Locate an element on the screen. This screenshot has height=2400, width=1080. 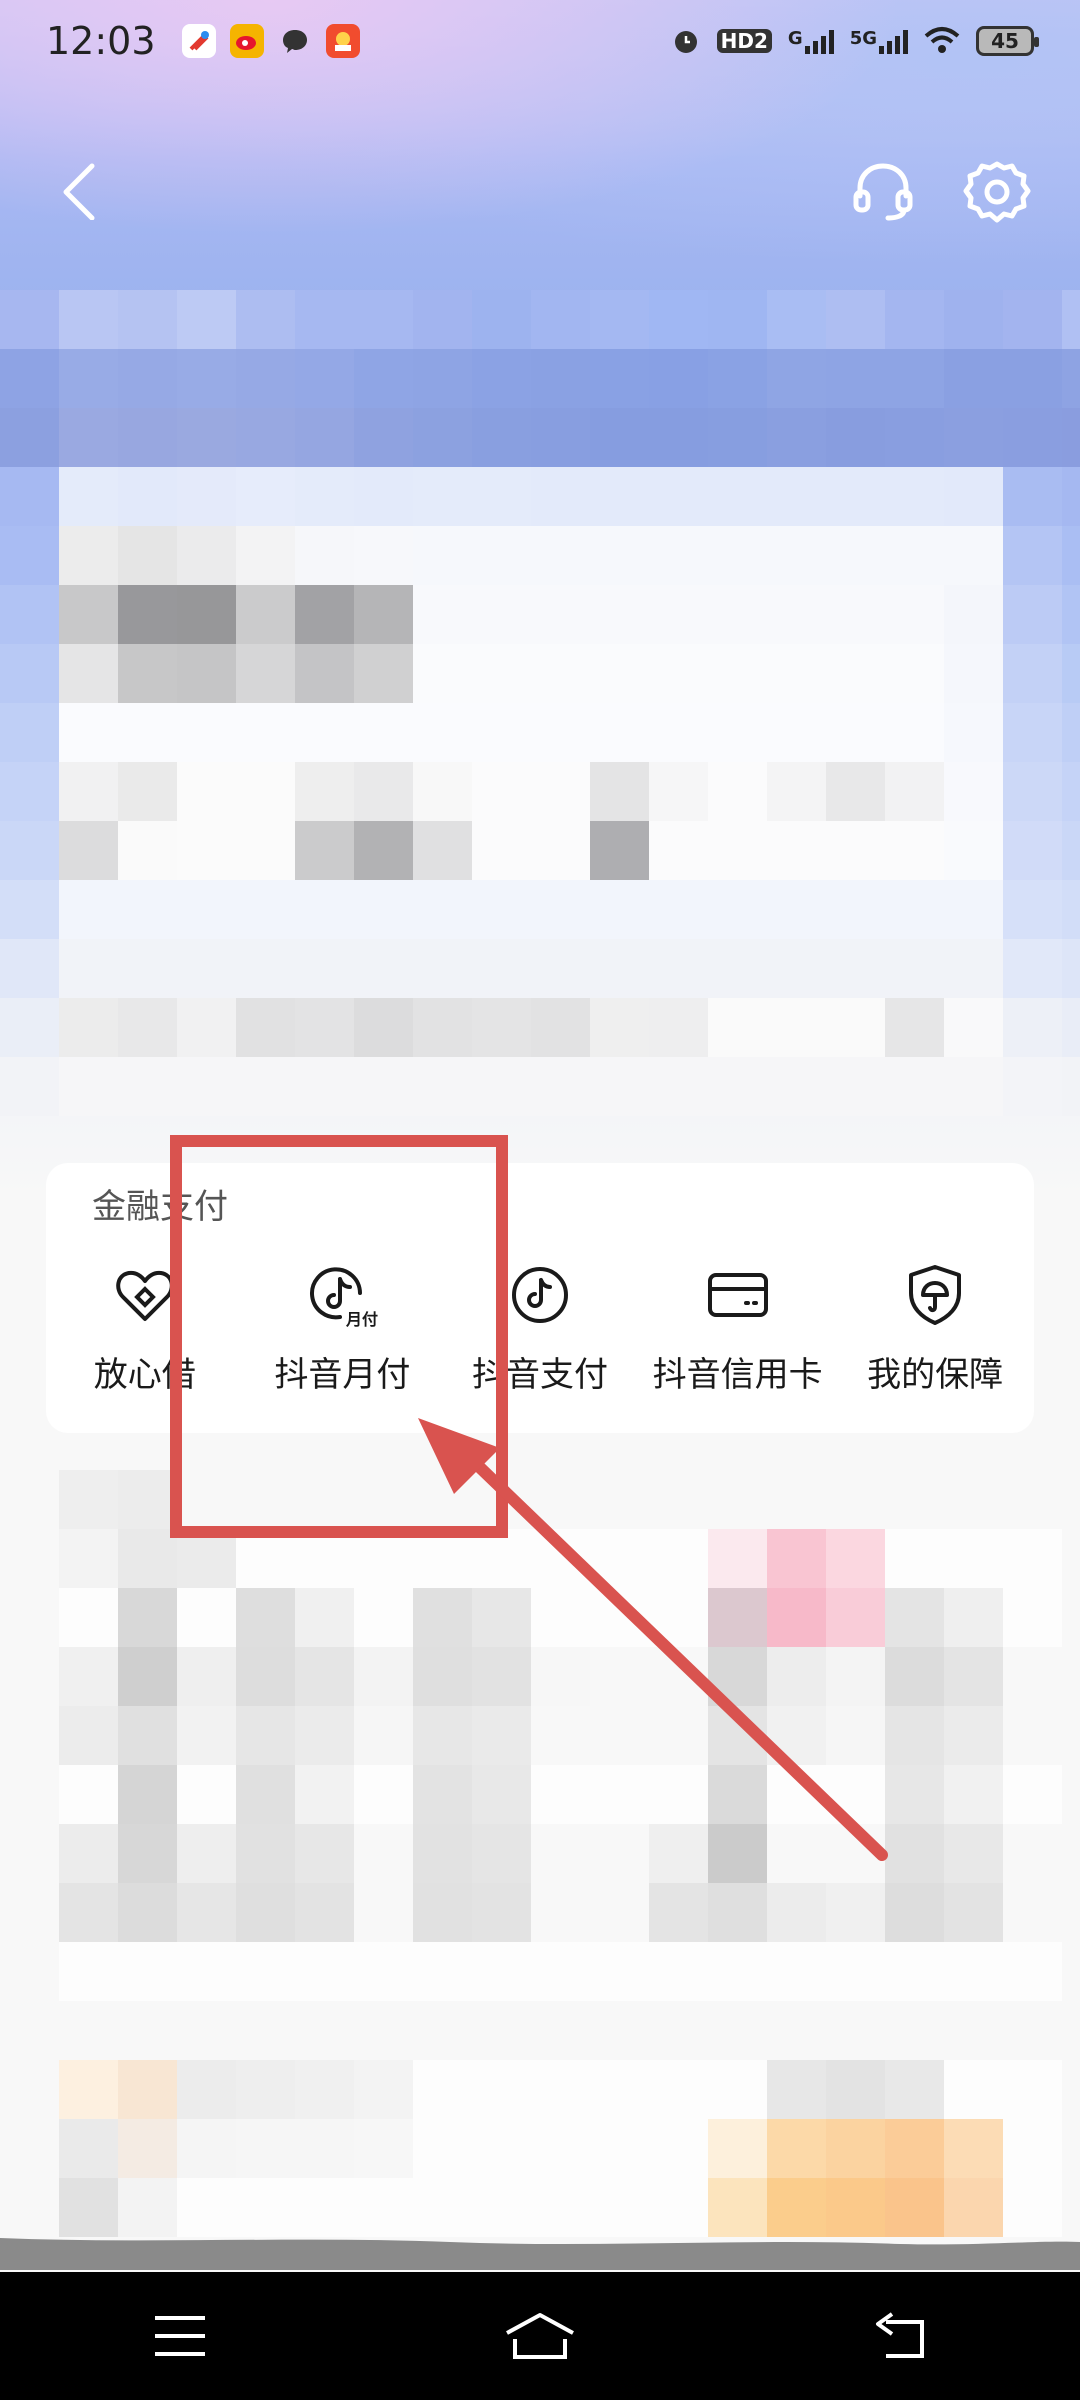
home-button is located at coordinates (540, 2336).